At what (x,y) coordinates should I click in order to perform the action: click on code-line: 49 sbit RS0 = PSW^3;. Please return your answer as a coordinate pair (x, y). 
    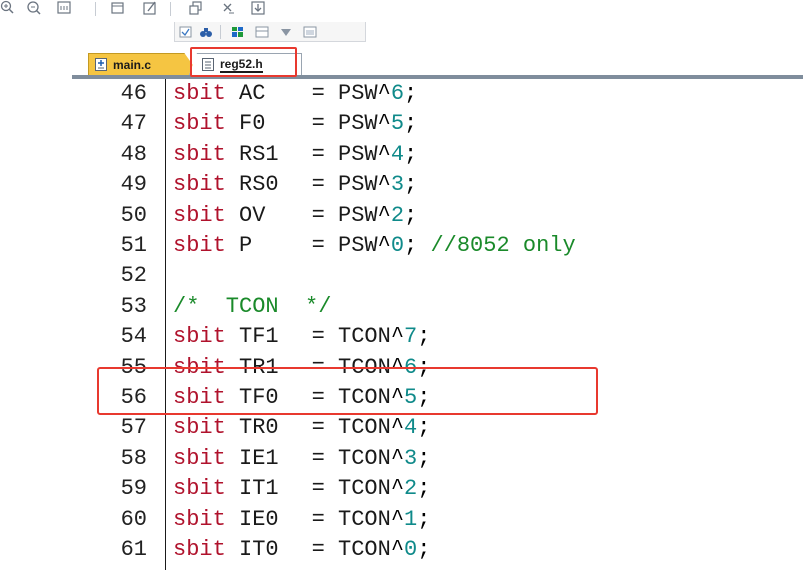
    Looking at the image, I should click on (437, 185).